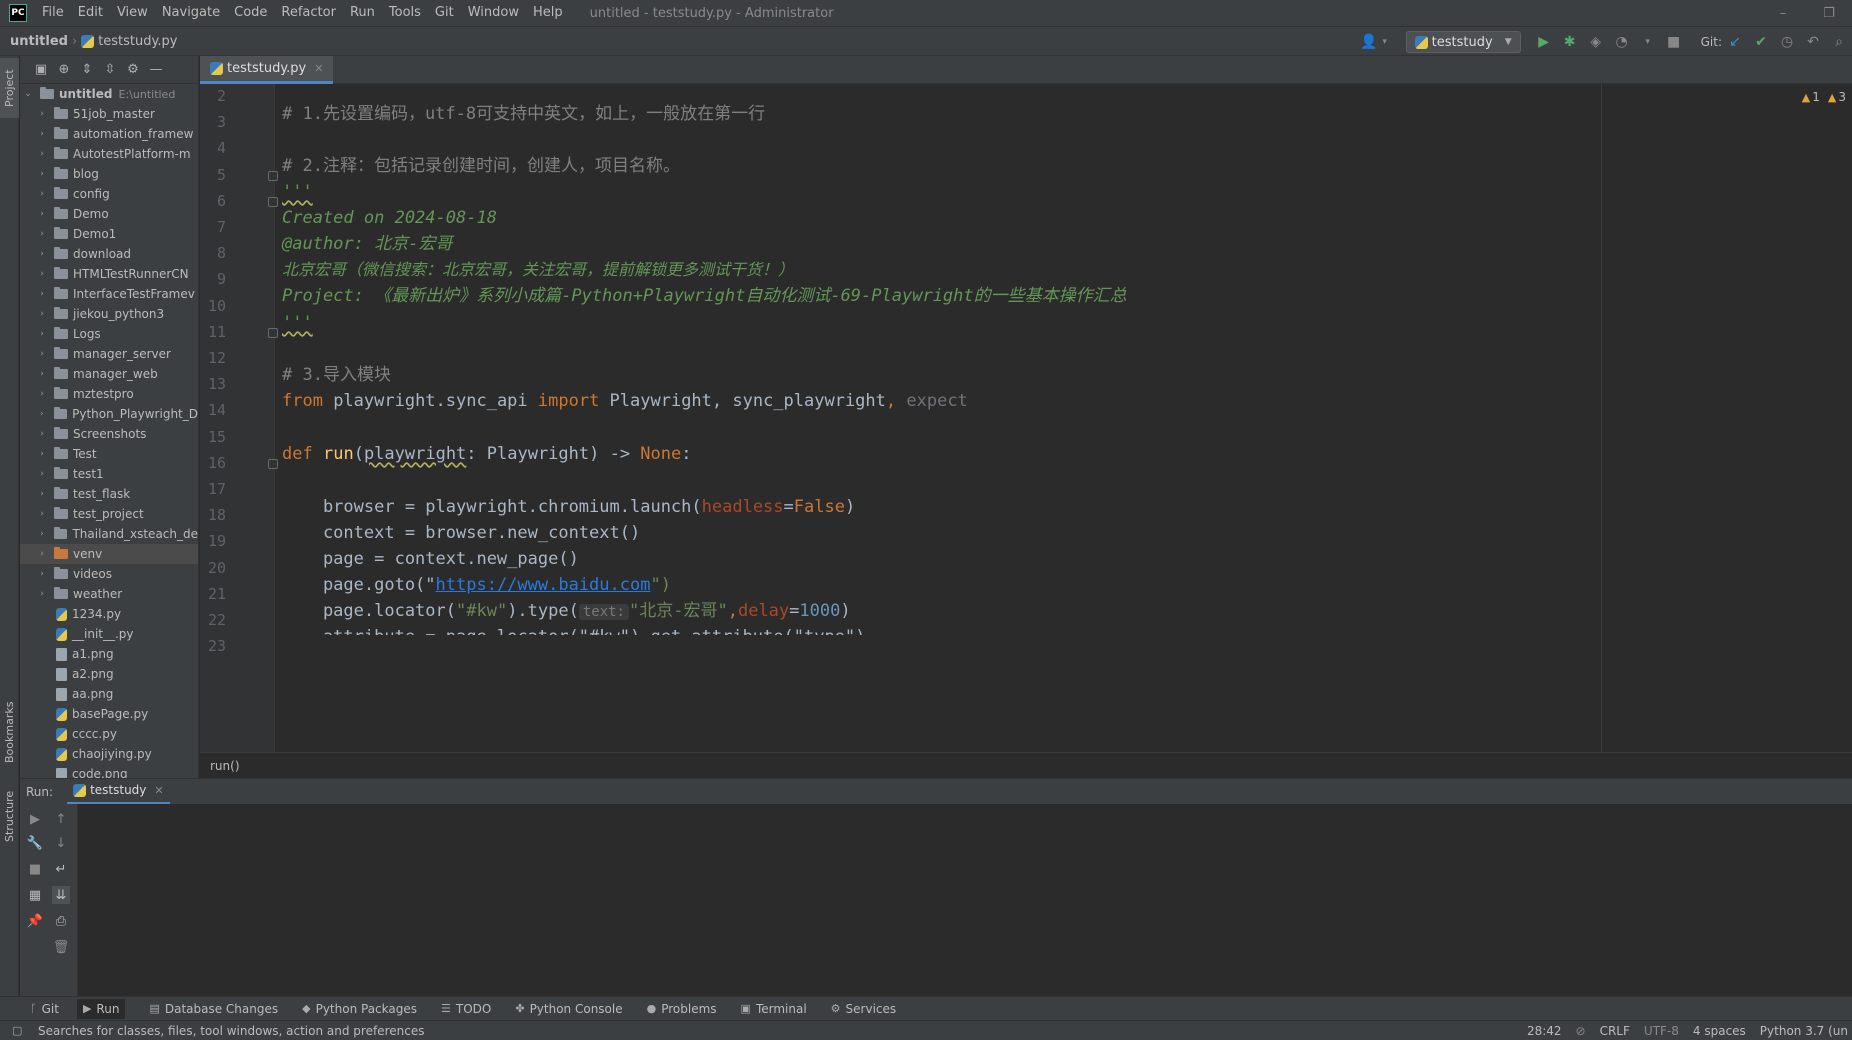  I want to click on up-icon: ↑, so click(61, 819).